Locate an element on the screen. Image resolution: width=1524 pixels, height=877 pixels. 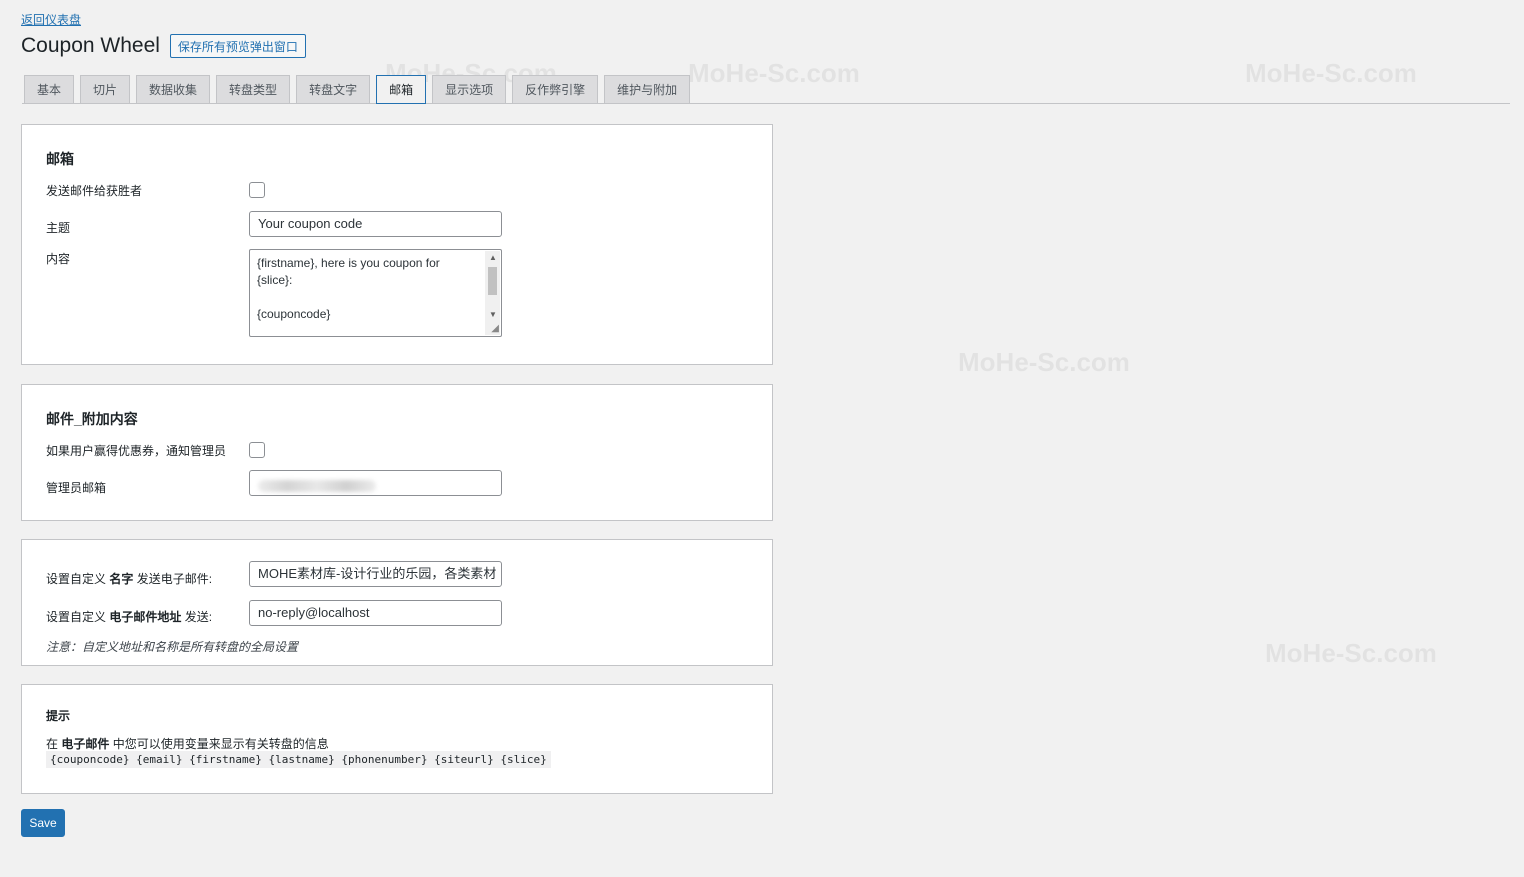
subject-input: Your coupon code is located at coordinates (375, 224).